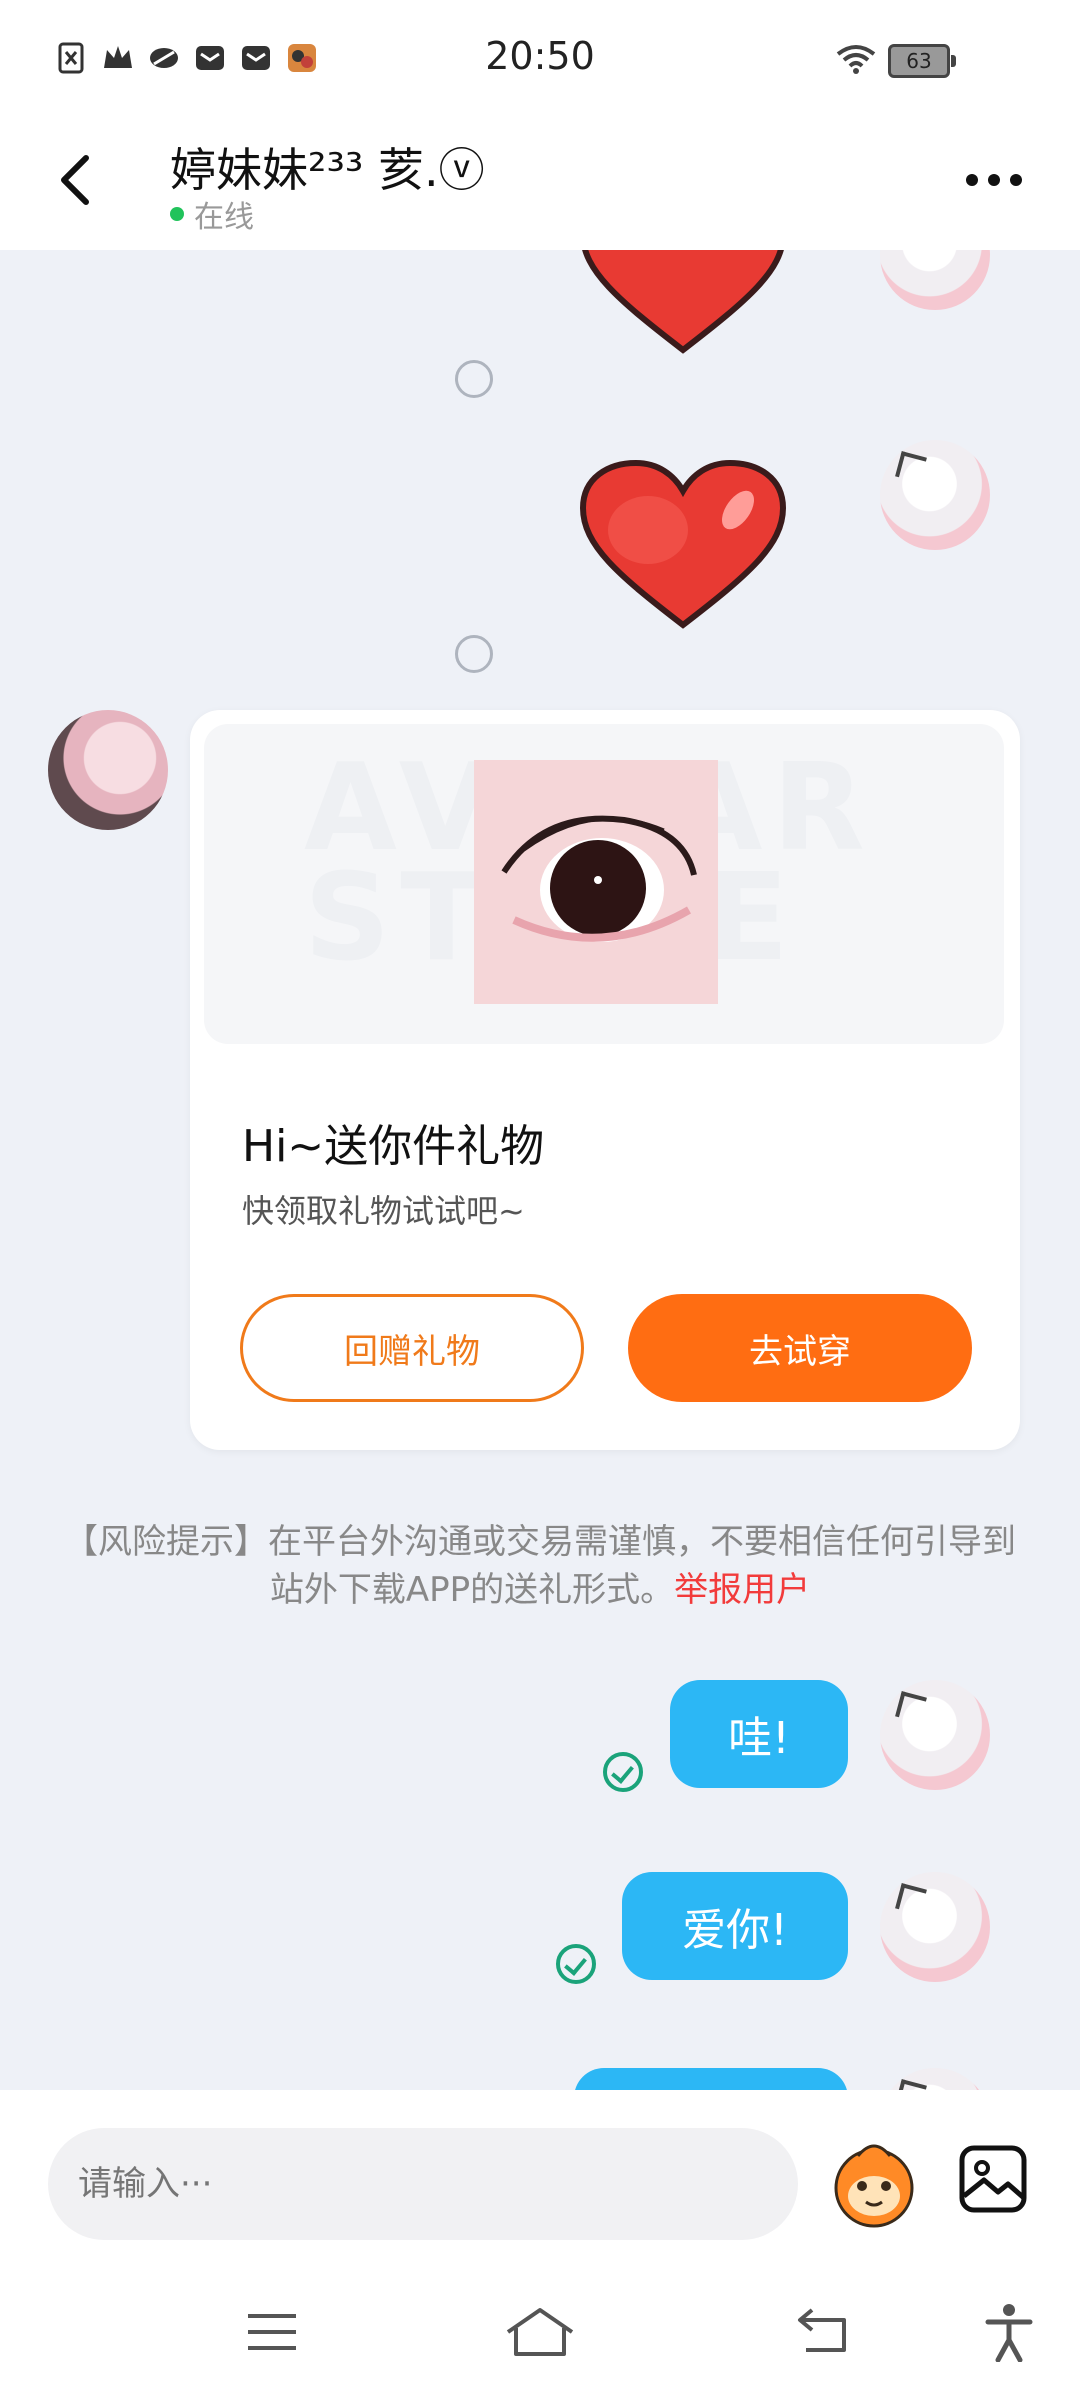  I want to click on gift-subtitle: 快领取礼物试试吧~, so click(383, 1211).